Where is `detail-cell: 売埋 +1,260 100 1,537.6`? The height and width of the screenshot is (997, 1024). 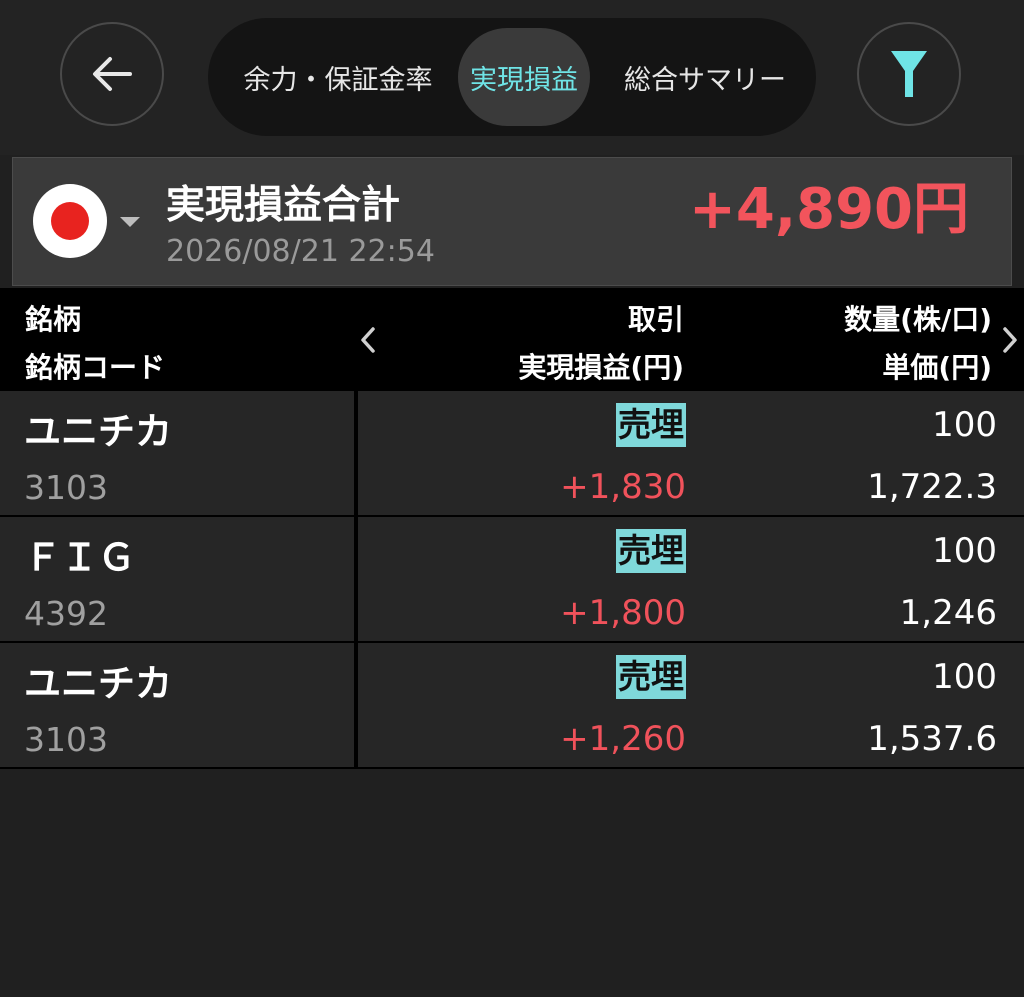 detail-cell: 売埋 +1,260 100 1,537.6 is located at coordinates (691, 705).